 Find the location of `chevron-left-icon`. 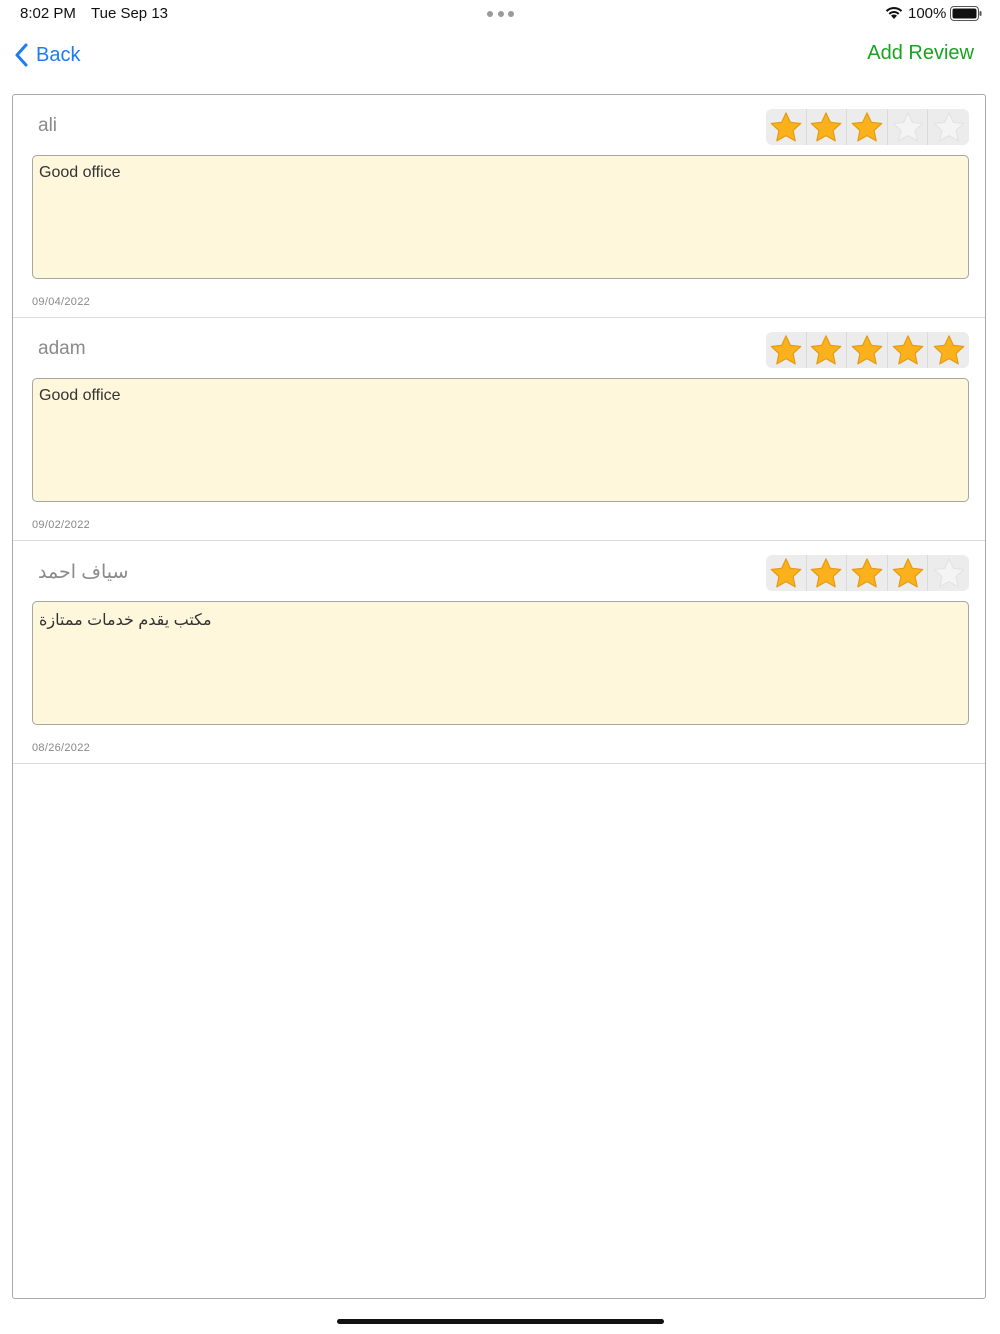

chevron-left-icon is located at coordinates (21, 55).